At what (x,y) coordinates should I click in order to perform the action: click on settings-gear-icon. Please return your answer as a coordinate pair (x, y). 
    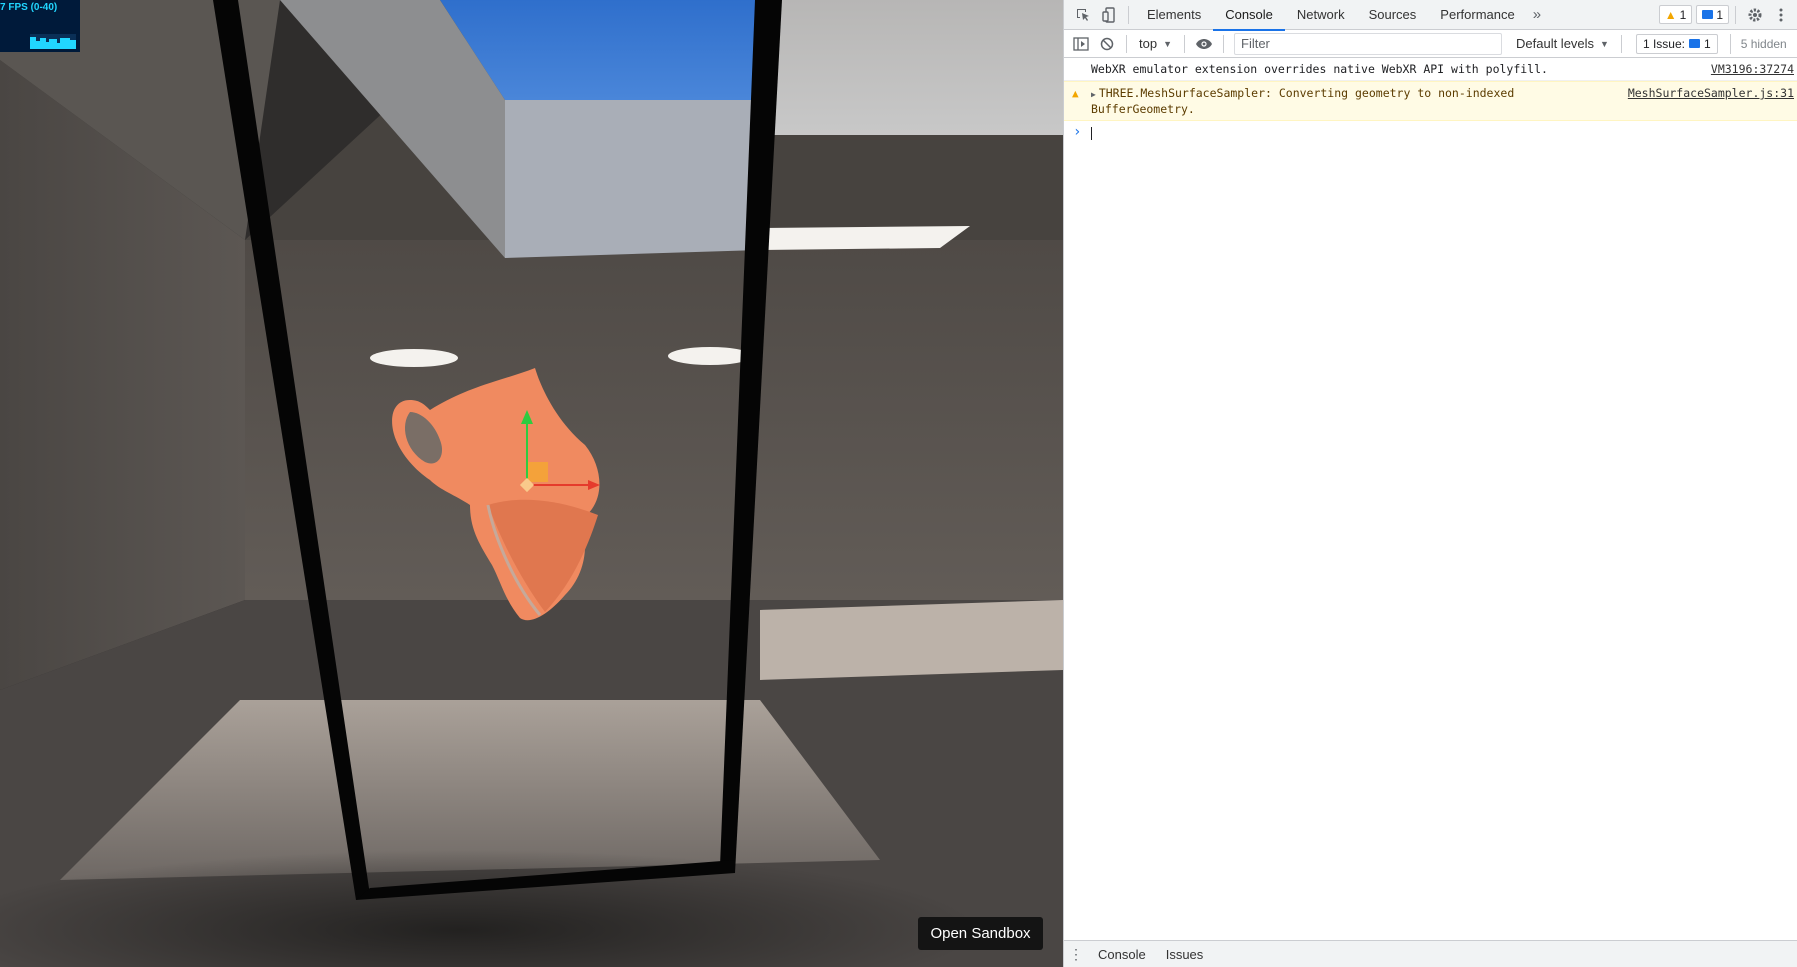
    Looking at the image, I should click on (1755, 15).